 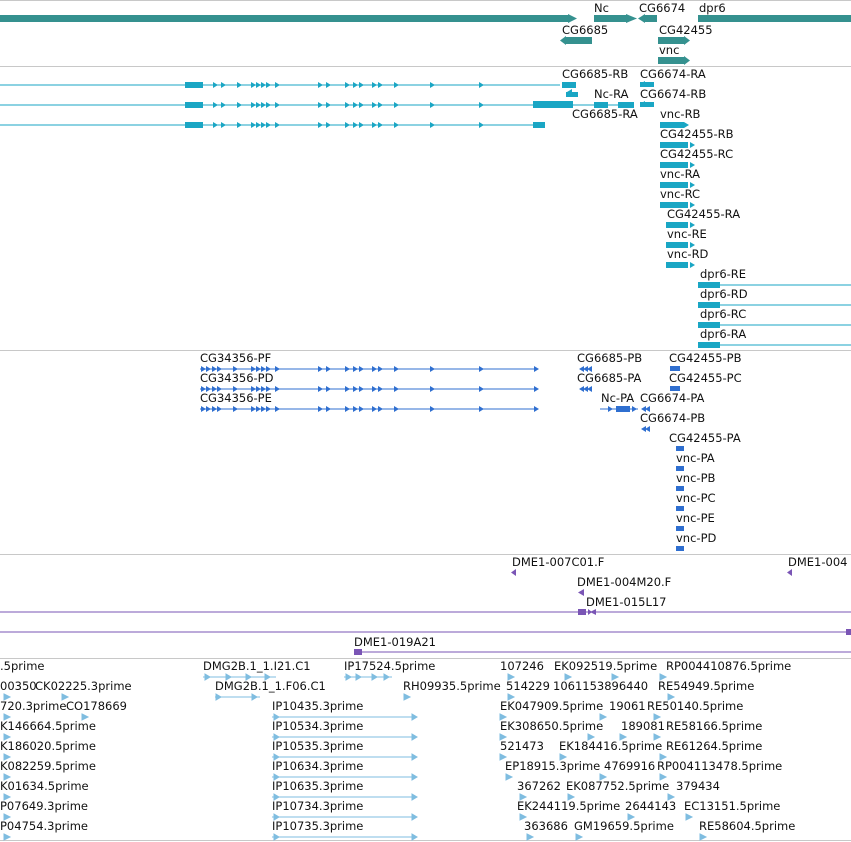 What do you see at coordinates (647, 18) in the screenshot?
I see `gene-feature-cg6674` at bounding box center [647, 18].